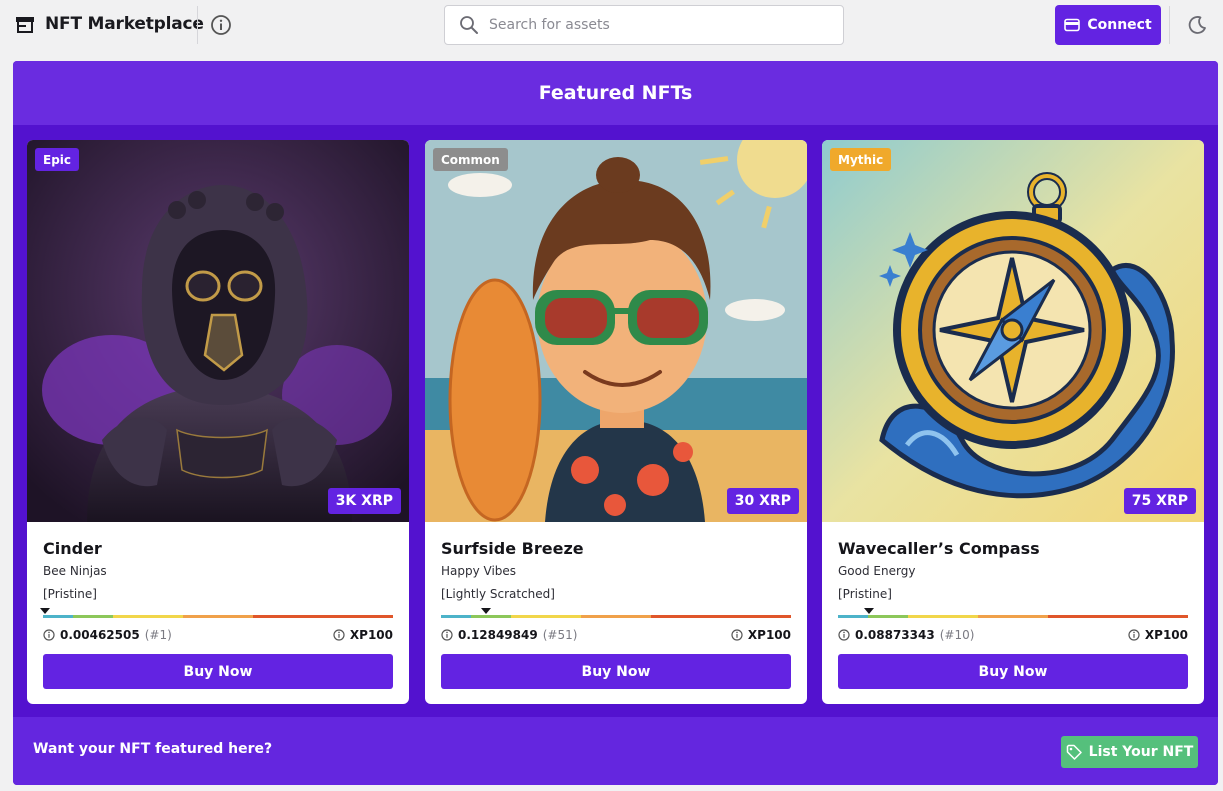 The image size is (1223, 791). Describe the element at coordinates (364, 501) in the screenshot. I see `price-badge: 3K XRP` at that location.